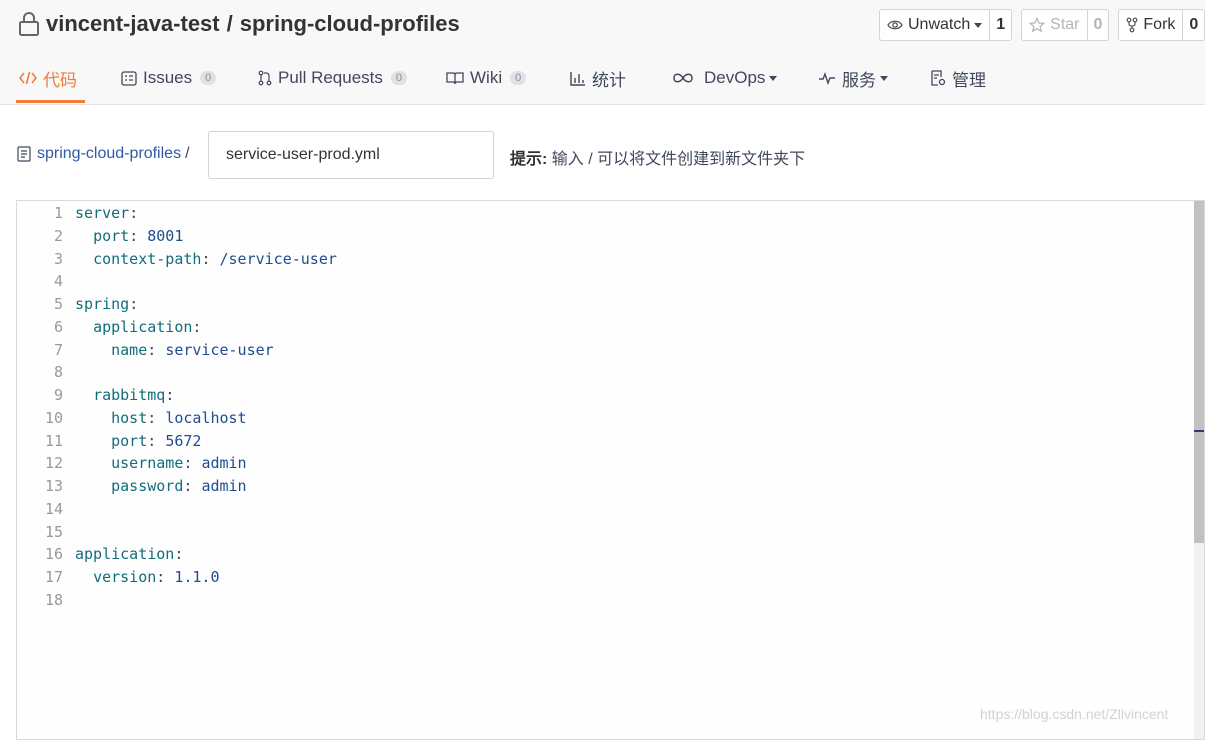  What do you see at coordinates (102, 304) in the screenshot?
I see `yaml-key: spring` at bounding box center [102, 304].